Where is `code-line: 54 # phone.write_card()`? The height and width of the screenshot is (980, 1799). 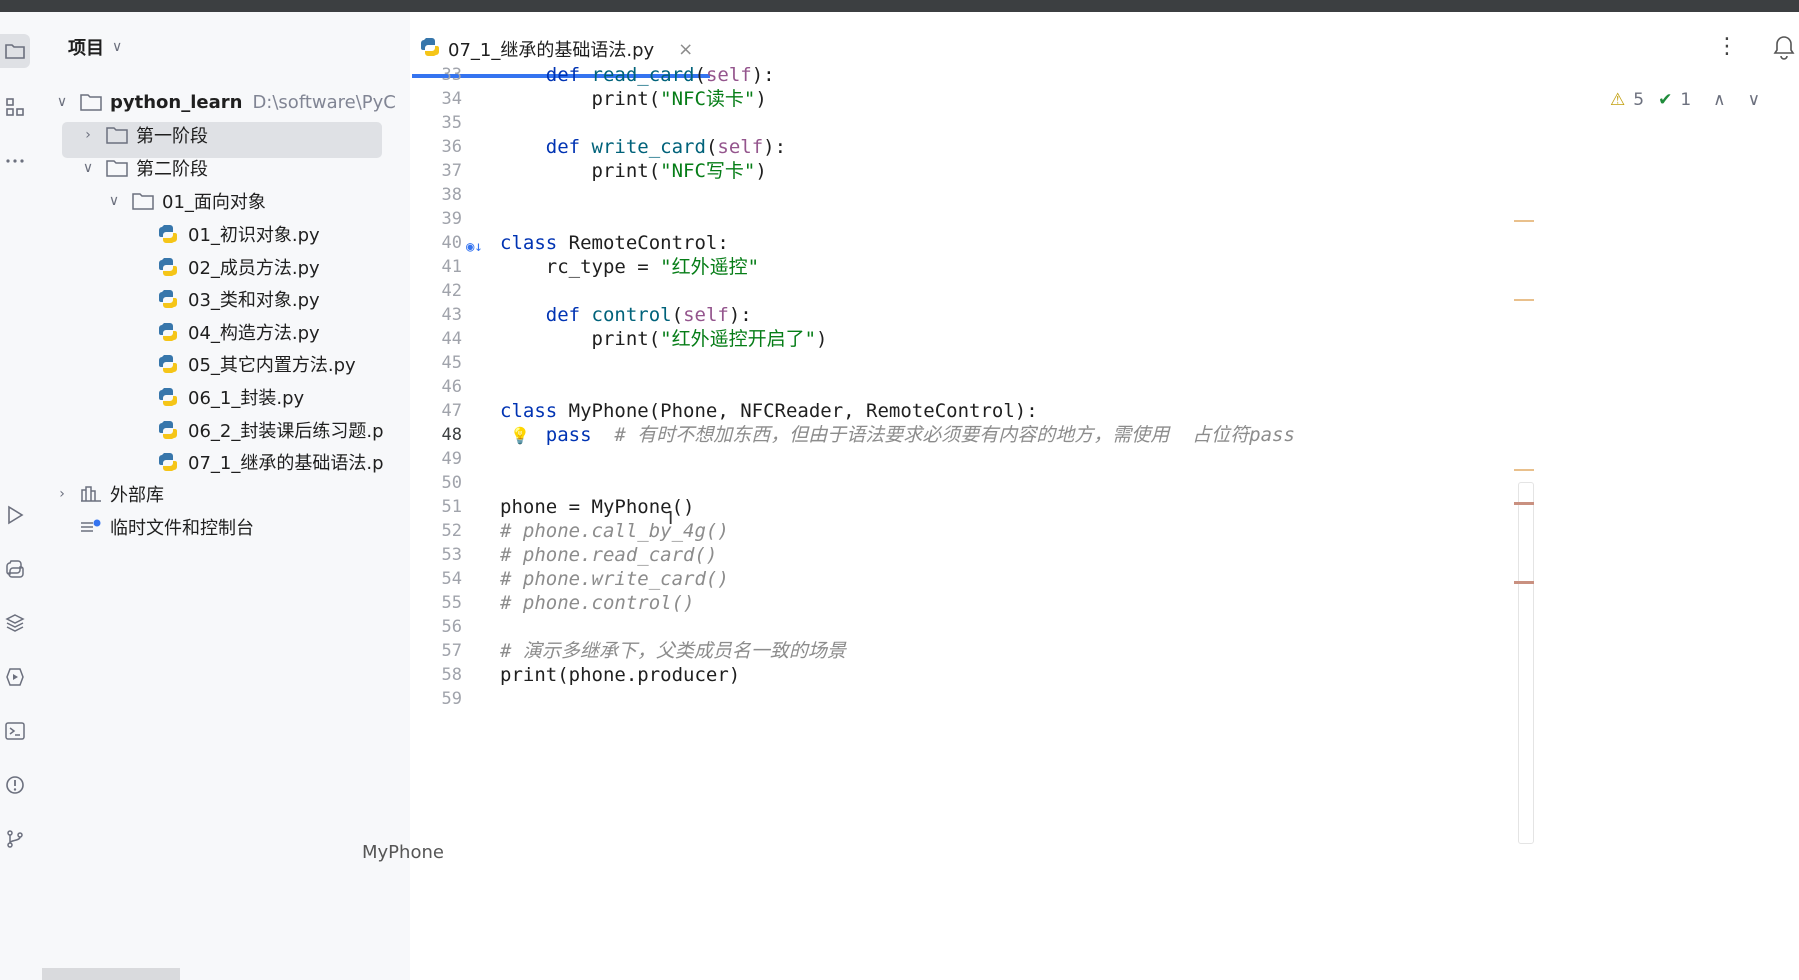 code-line: 54 # phone.write_card() is located at coordinates (1060, 579).